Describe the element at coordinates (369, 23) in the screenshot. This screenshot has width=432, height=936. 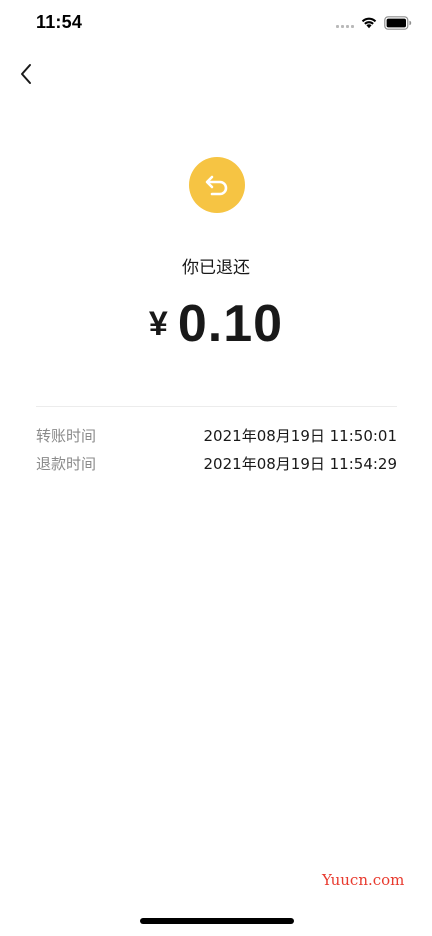
I see `wifi-icon` at that location.